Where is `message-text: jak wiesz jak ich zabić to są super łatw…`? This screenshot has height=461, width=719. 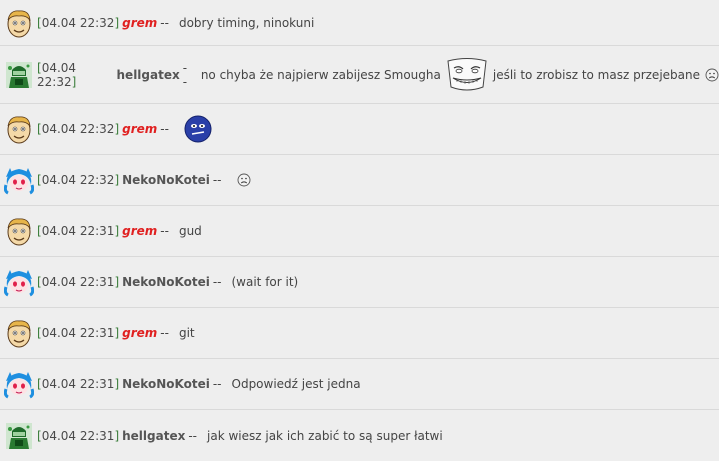 message-text: jak wiesz jak ich zabić to są super łatw… is located at coordinates (325, 435).